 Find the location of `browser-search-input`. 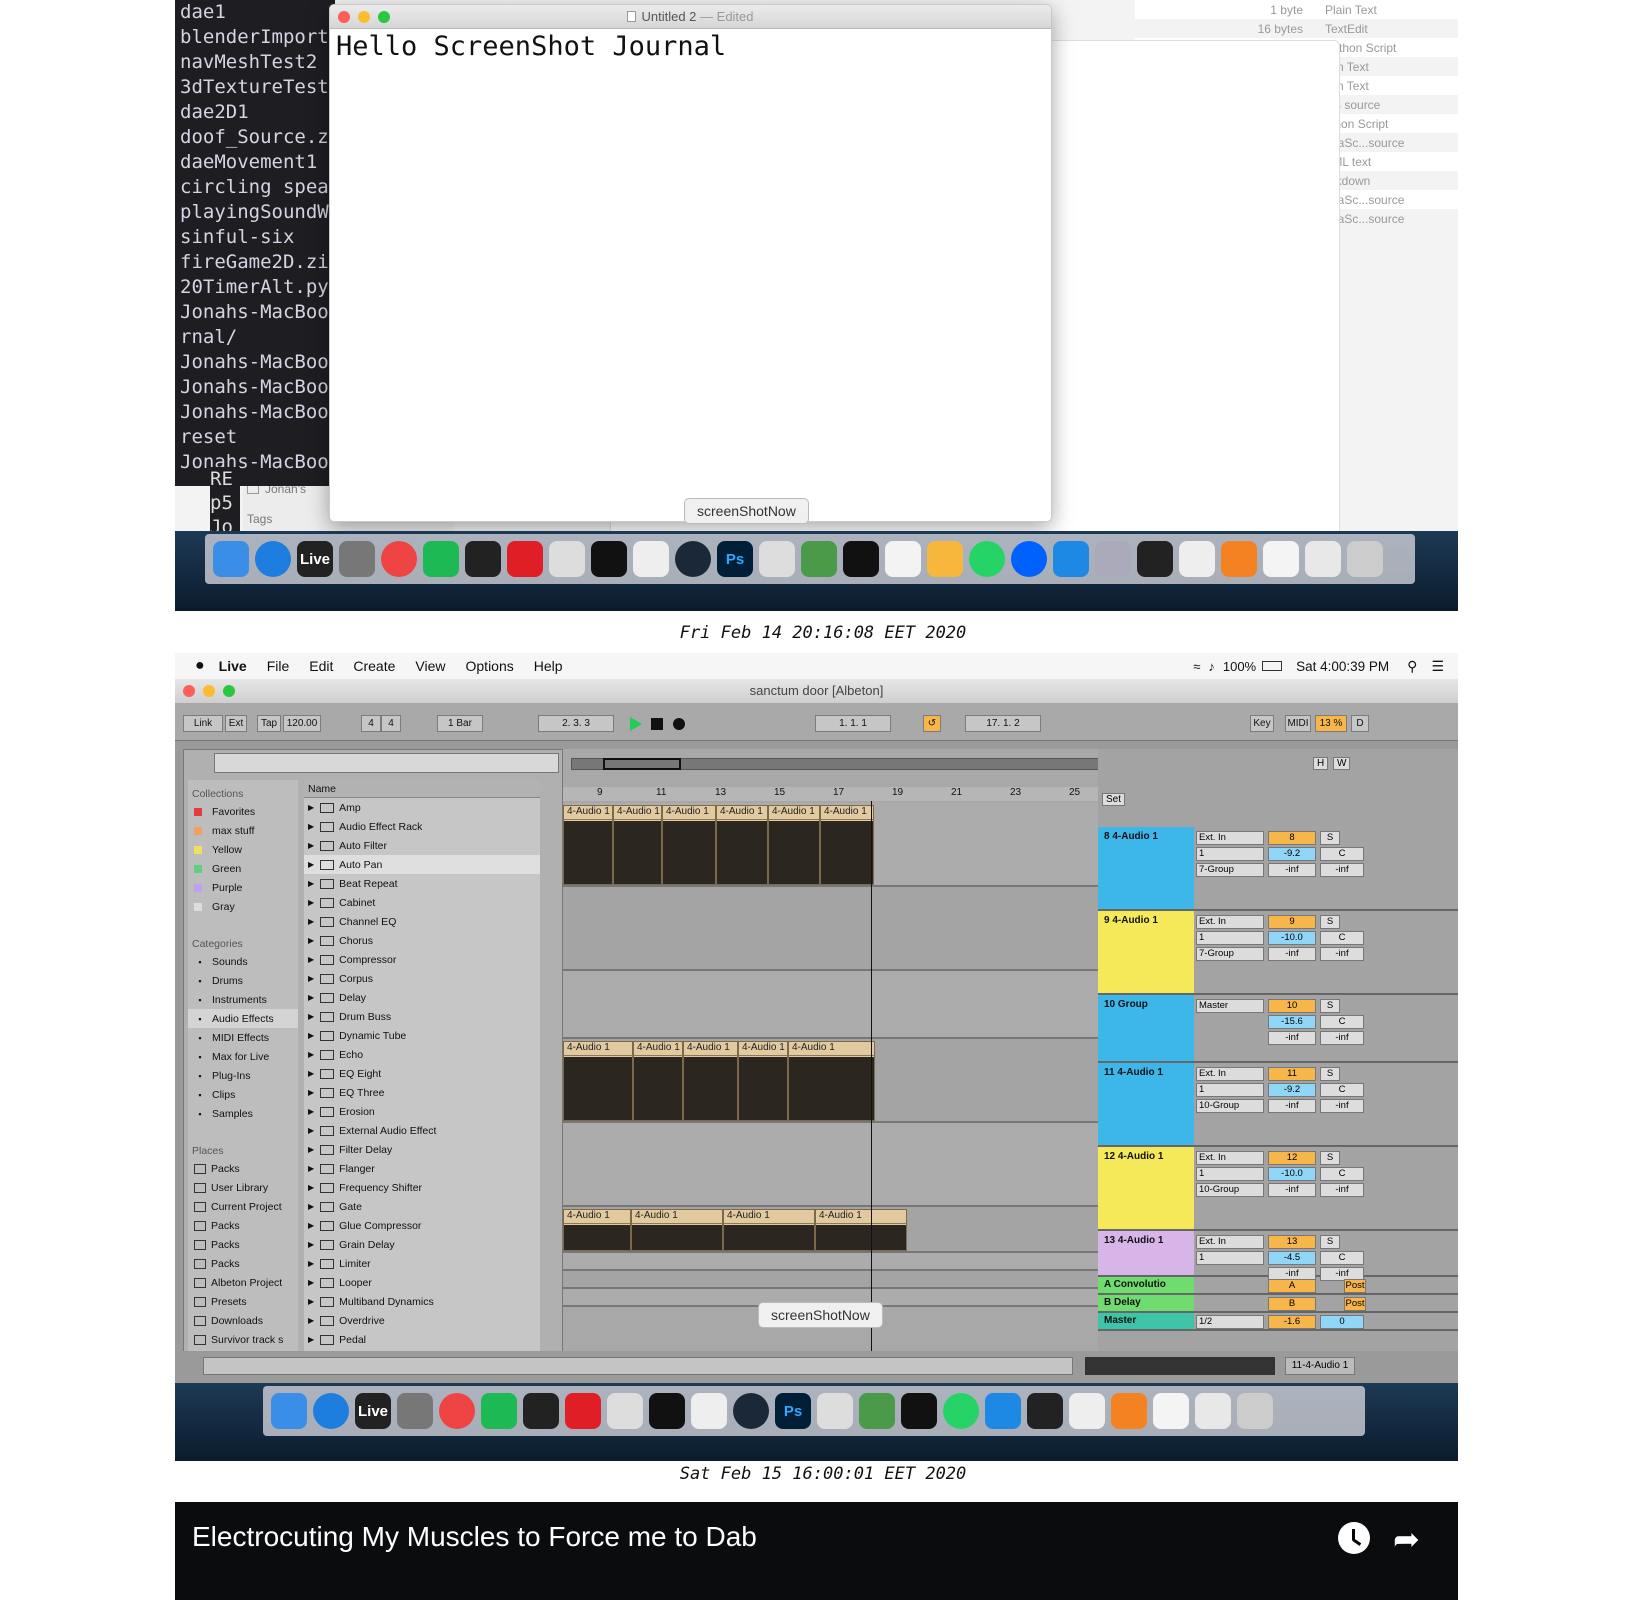

browser-search-input is located at coordinates (386, 763).